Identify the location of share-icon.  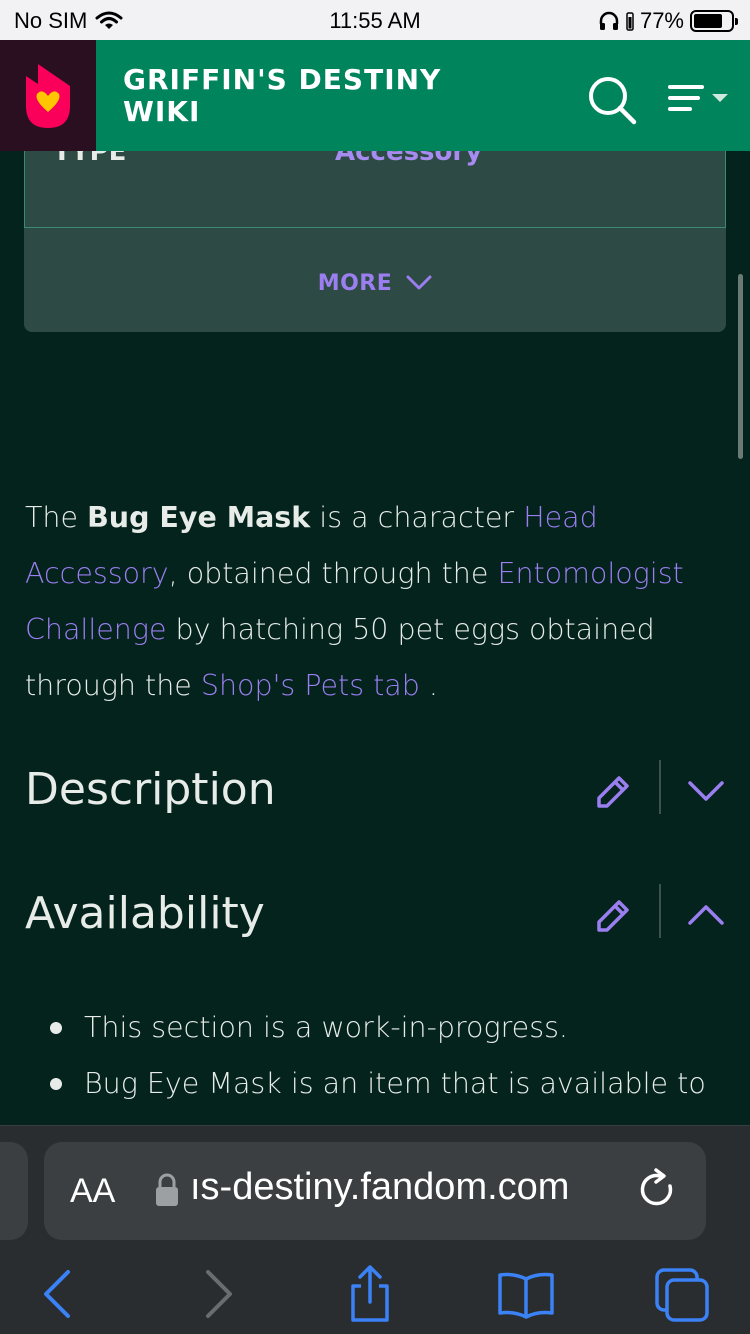
(370, 1294).